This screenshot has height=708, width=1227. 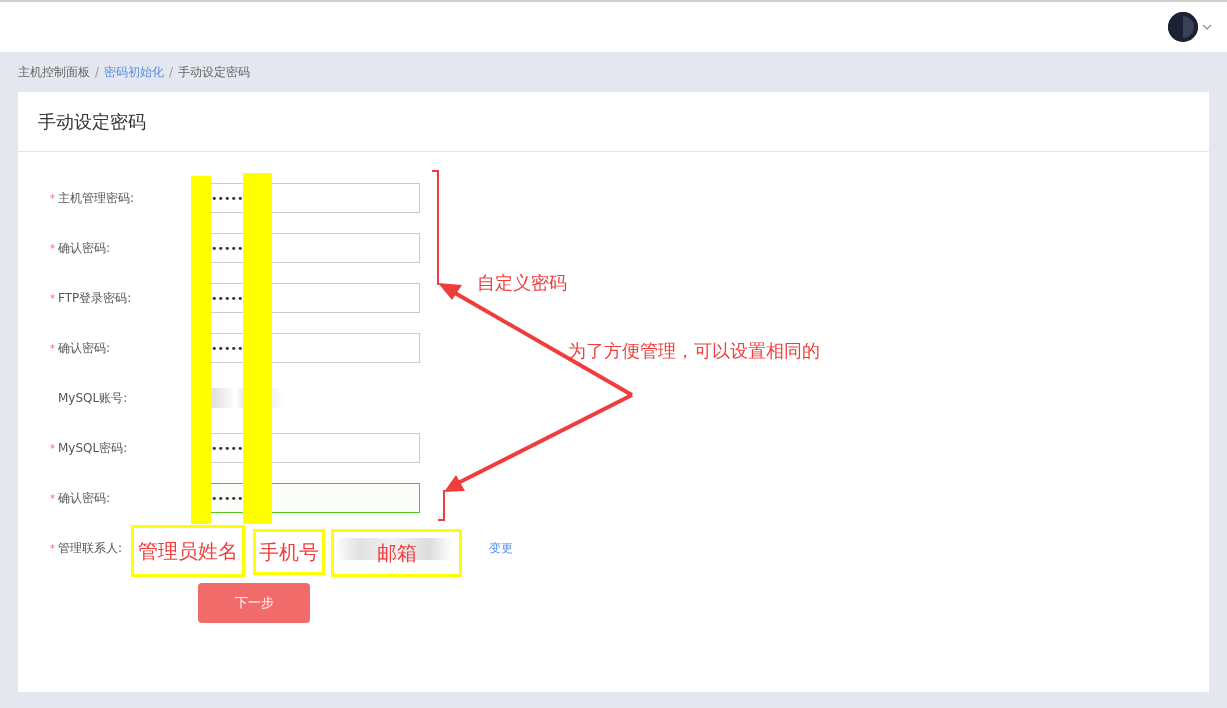 I want to click on avatar-icon, so click(x=1183, y=27).